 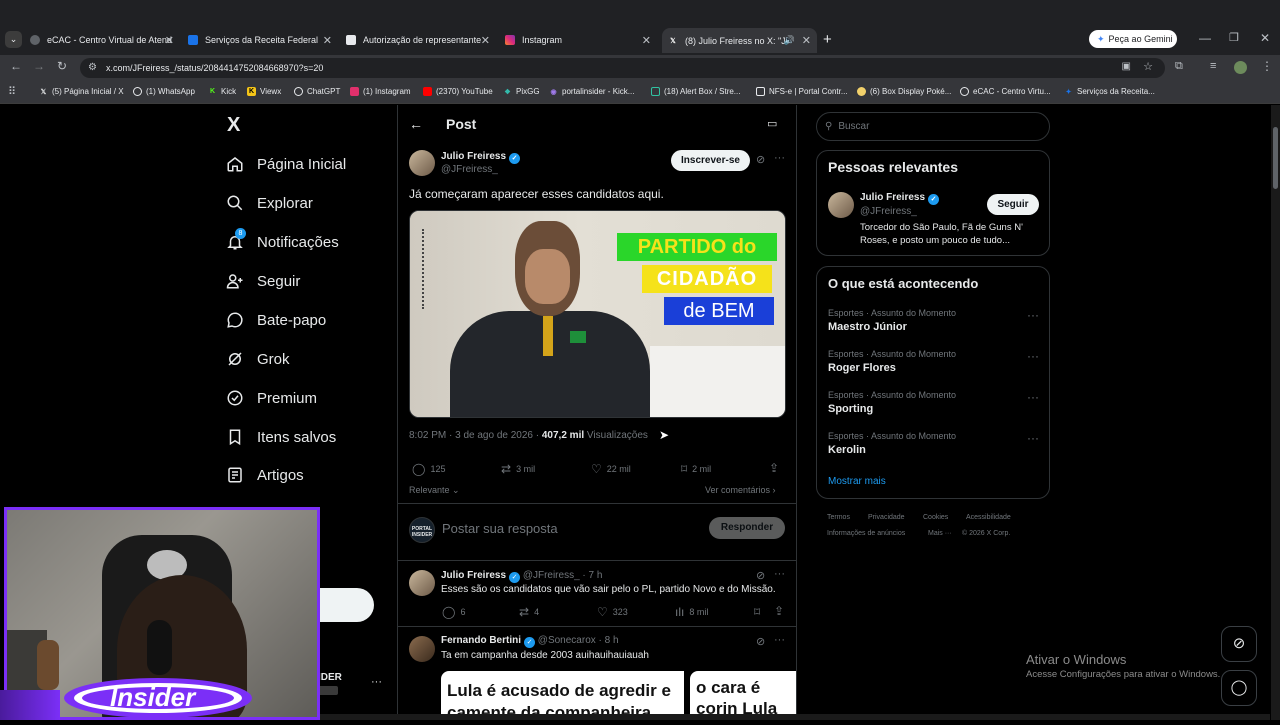 I want to click on like-action: ♡ 22 mil, so click(x=611, y=469).